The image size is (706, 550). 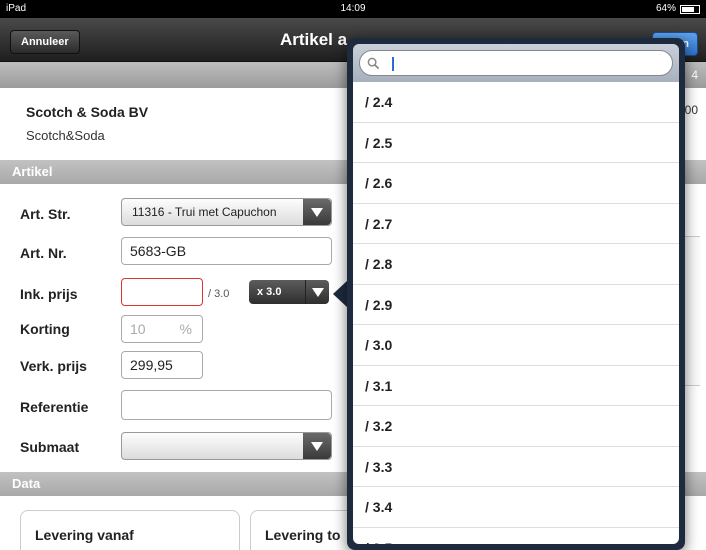 I want to click on side-value: 00, so click(x=691, y=110).